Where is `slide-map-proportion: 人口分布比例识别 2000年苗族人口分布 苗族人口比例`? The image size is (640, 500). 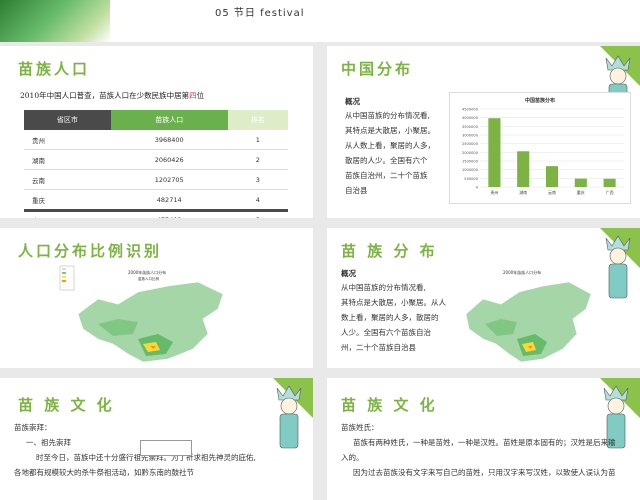 slide-map-proportion: 人口分布比例识别 2000年苗族人口分布 苗族人口比例 is located at coordinates (156, 298).